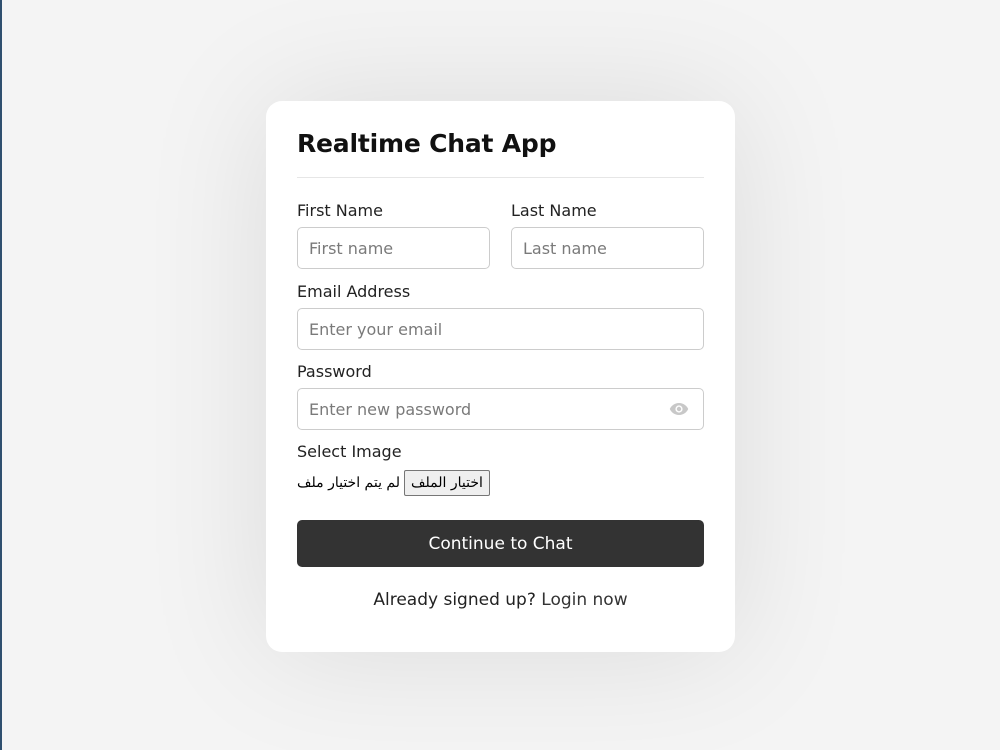 This screenshot has height=750, width=1000. Describe the element at coordinates (1, 375) in the screenshot. I see `window-edge` at that location.